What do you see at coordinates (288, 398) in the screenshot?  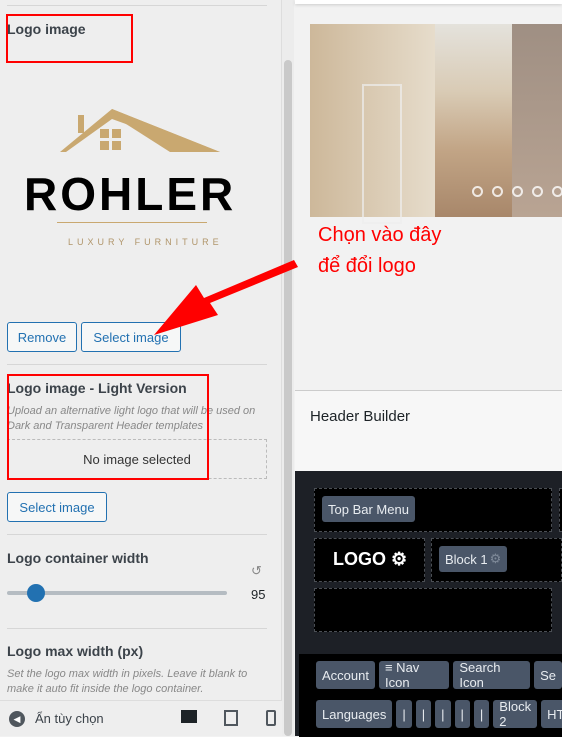 I see `scrollbar` at bounding box center [288, 398].